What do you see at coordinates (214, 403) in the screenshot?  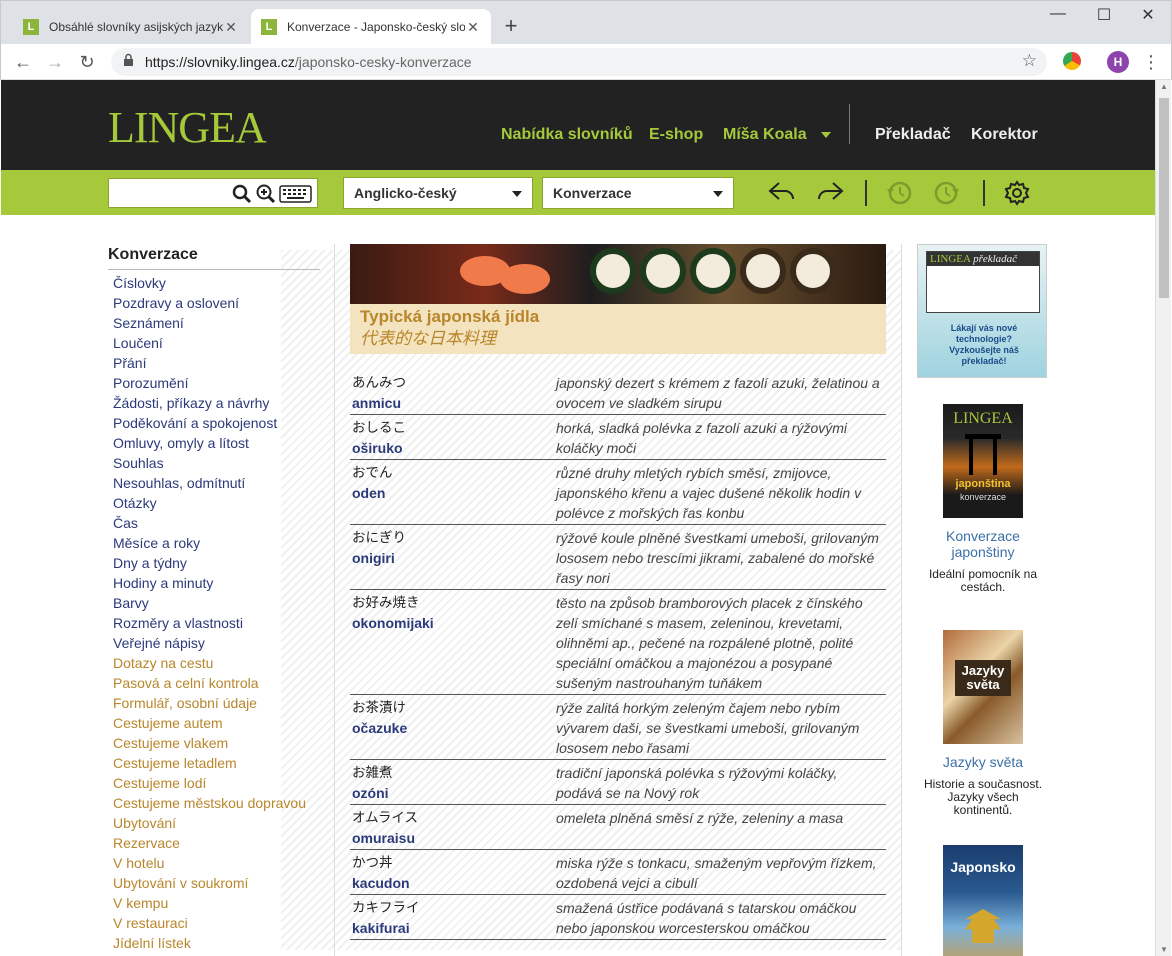 I see `sidebar-item: Žádosti, příkazy a návrhy` at bounding box center [214, 403].